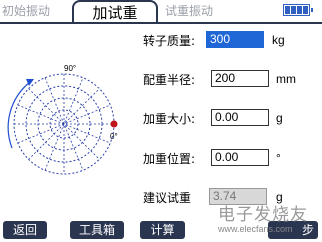 The width and height of the screenshot is (322, 242). Describe the element at coordinates (263, 215) in the screenshot. I see `watermark-title: 电子发烧友` at that location.